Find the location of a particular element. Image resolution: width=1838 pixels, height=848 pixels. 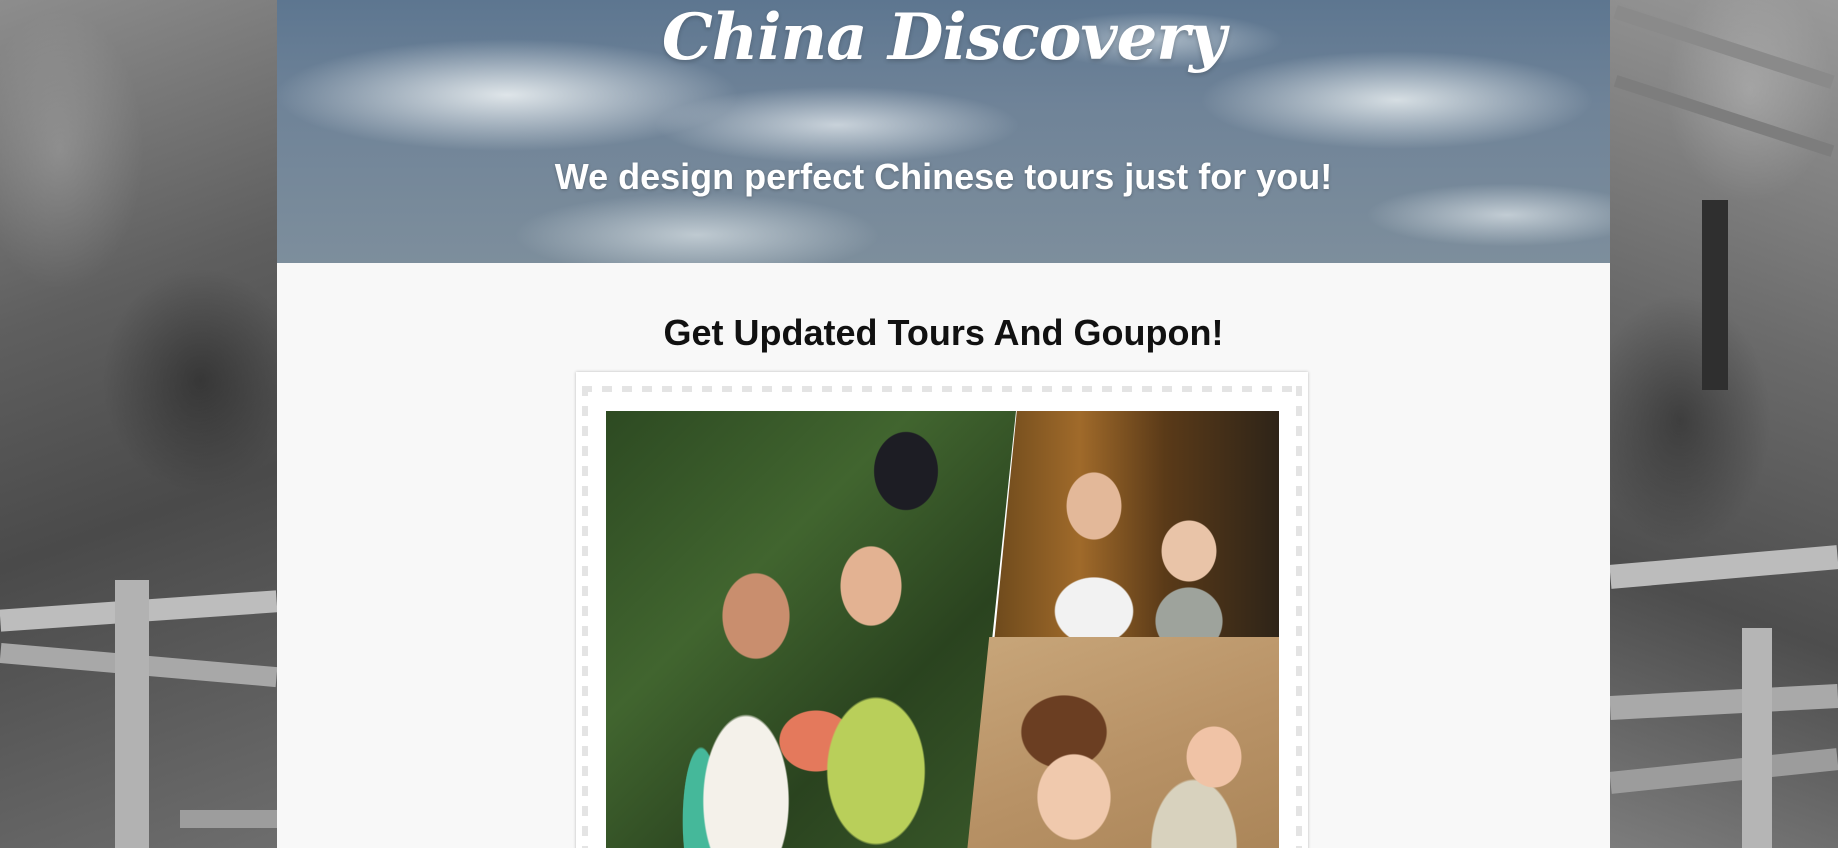

right-background-photo is located at coordinates (1724, 424).